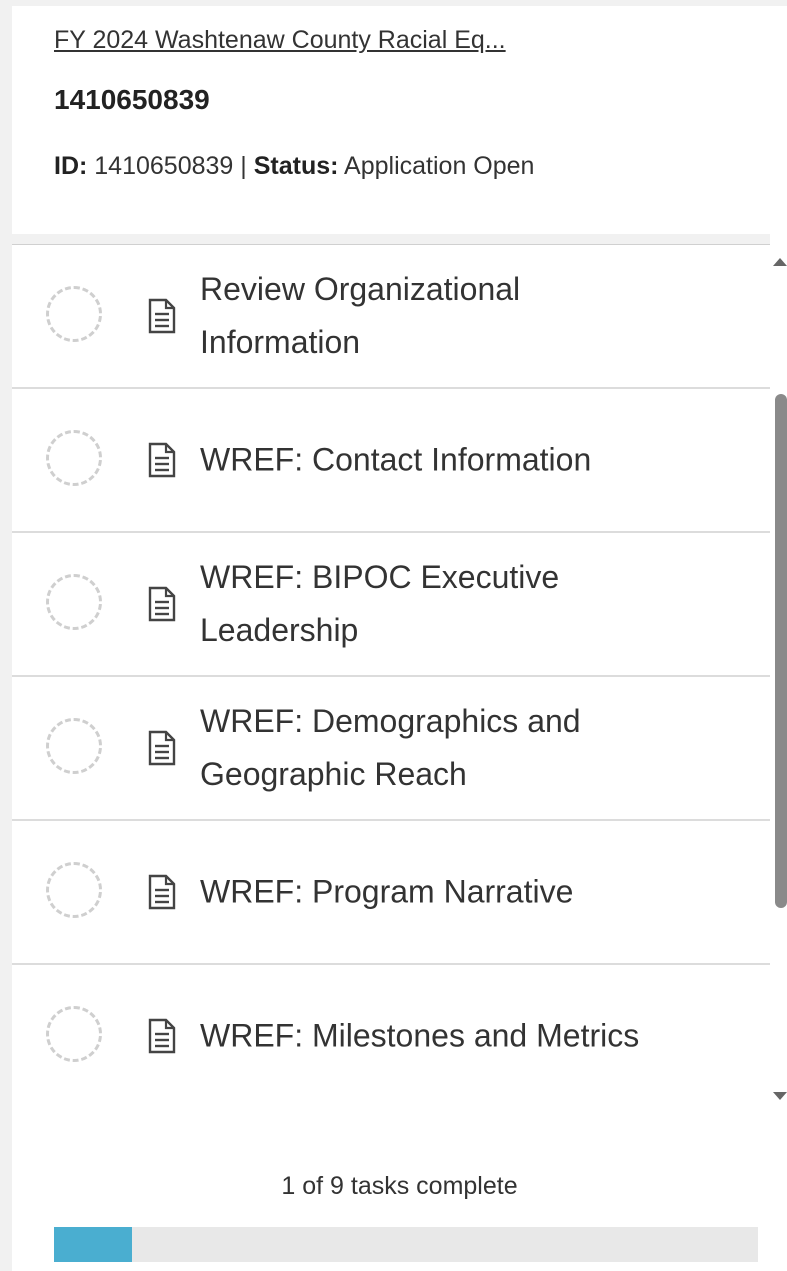 This screenshot has width=787, height=1271. I want to click on progress-fill, so click(93, 1244).